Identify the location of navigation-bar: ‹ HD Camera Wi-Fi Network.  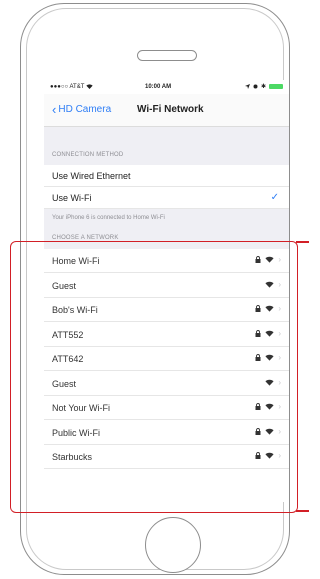
(166, 110).